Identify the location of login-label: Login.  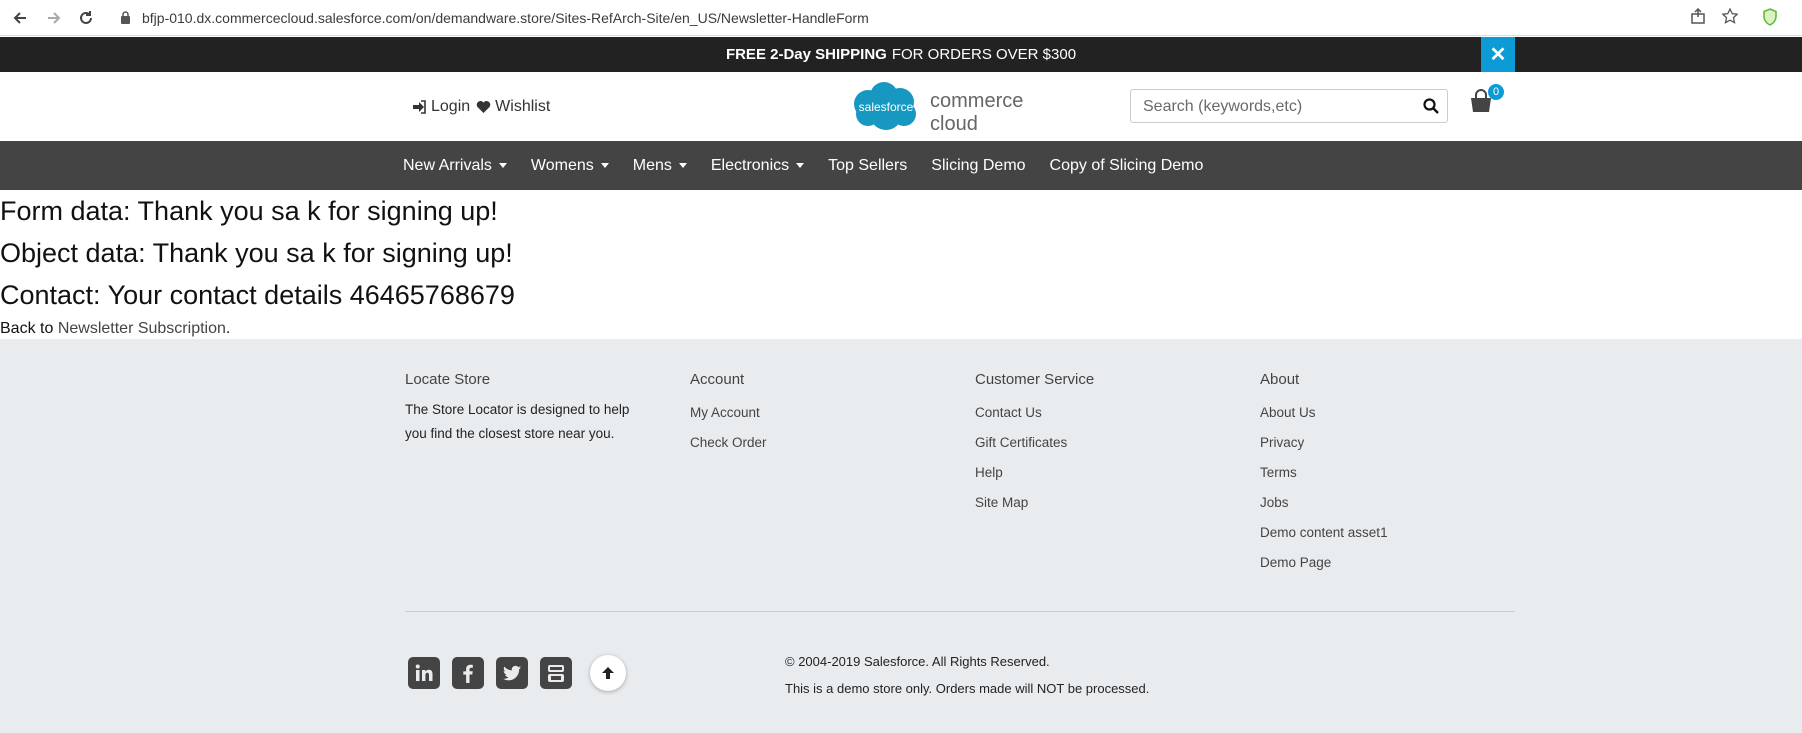
(451, 106).